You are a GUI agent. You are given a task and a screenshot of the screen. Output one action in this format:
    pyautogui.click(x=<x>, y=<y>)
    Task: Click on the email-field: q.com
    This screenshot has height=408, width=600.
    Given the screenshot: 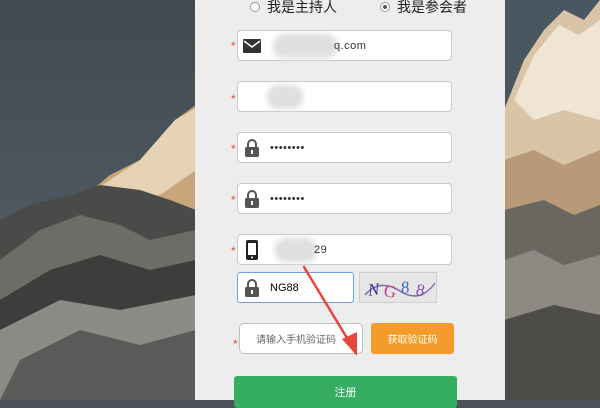 What is the action you would take?
    pyautogui.click(x=344, y=45)
    